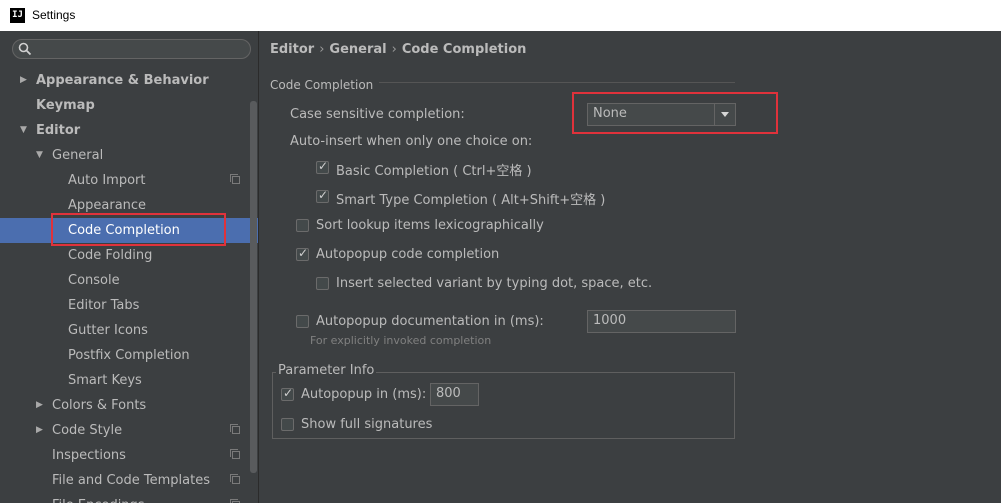  What do you see at coordinates (292, 49) in the screenshot?
I see `breadcrumb-editor: Editor` at bounding box center [292, 49].